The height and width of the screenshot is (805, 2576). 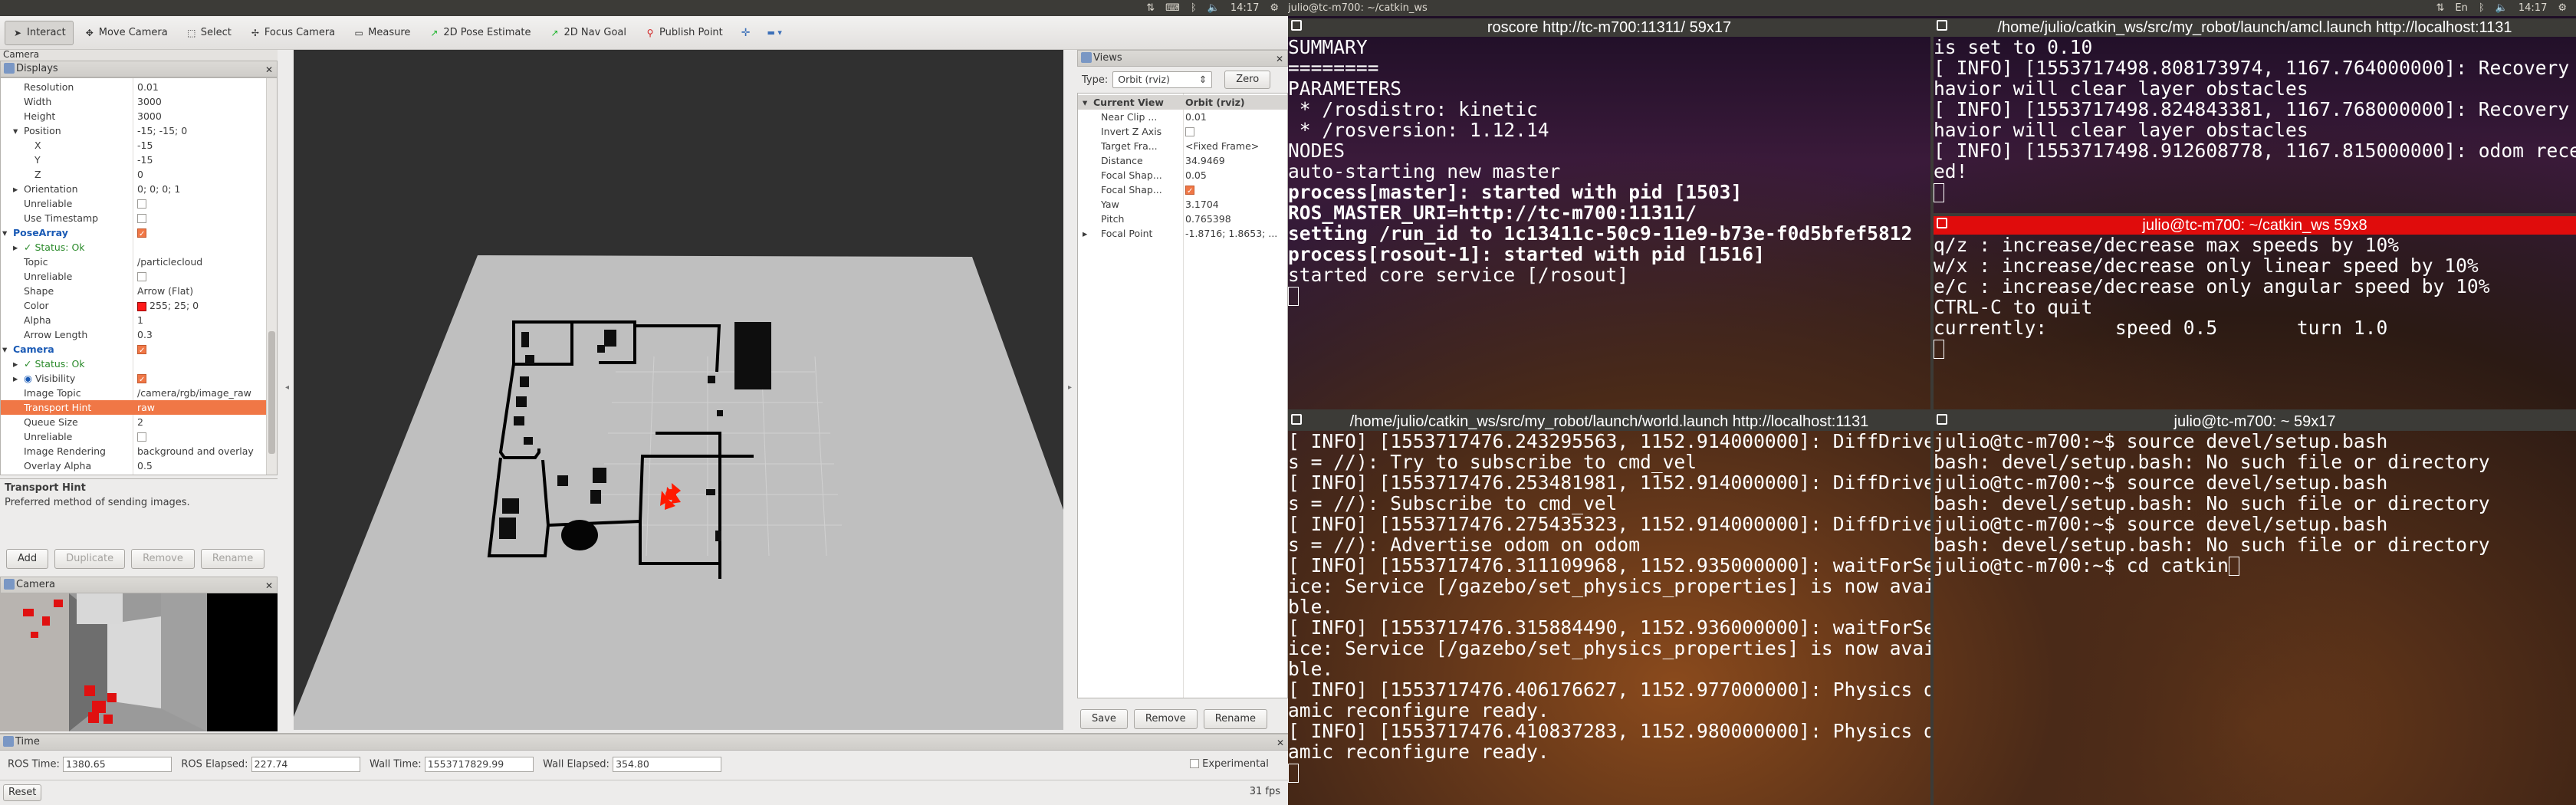 What do you see at coordinates (588, 33) in the screenshot?
I see `tool-2d-nav-goal: ↗ 2D Nav Goal` at bounding box center [588, 33].